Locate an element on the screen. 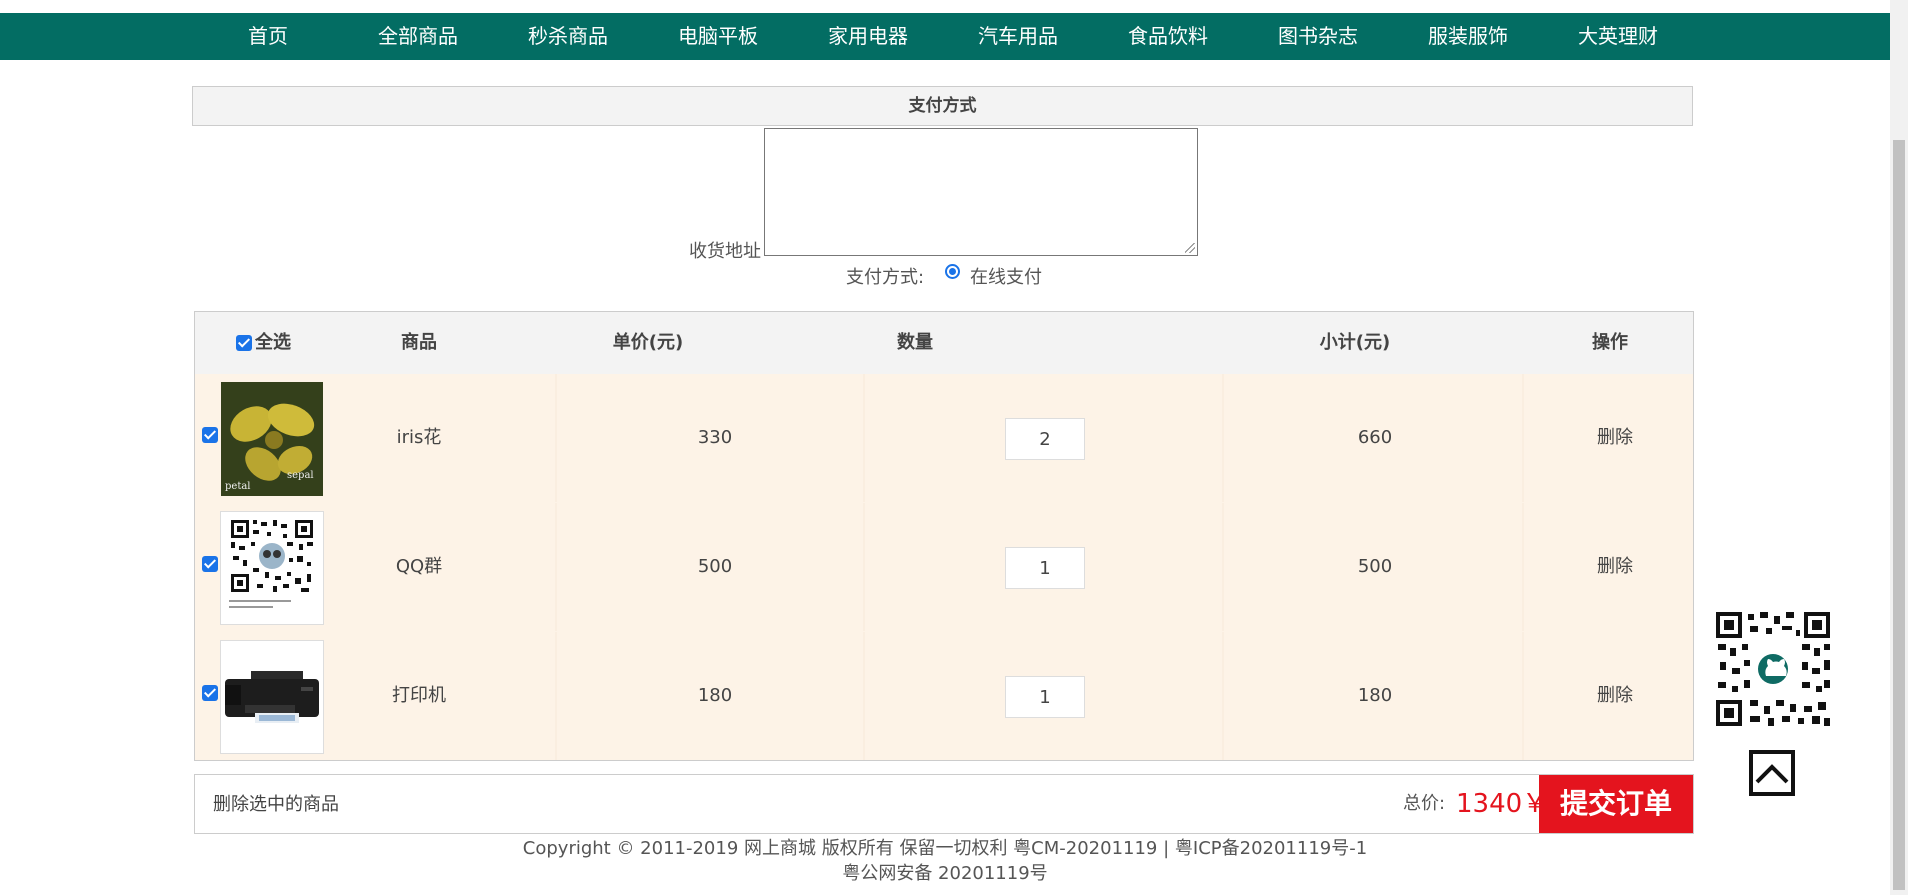 This screenshot has width=1908, height=895. nav-item-computers: 电脑平板 is located at coordinates (718, 36).